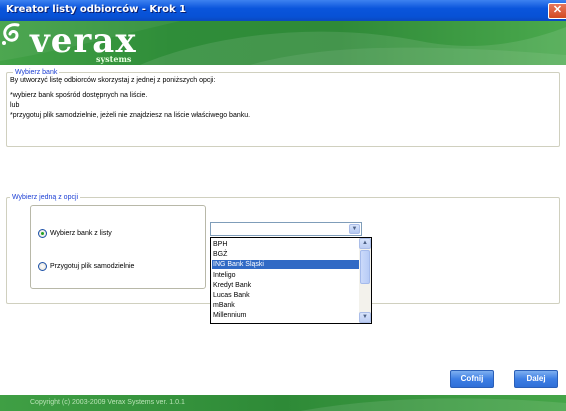 The image size is (566, 411). What do you see at coordinates (118, 247) in the screenshot?
I see `radio-options-box` at bounding box center [118, 247].